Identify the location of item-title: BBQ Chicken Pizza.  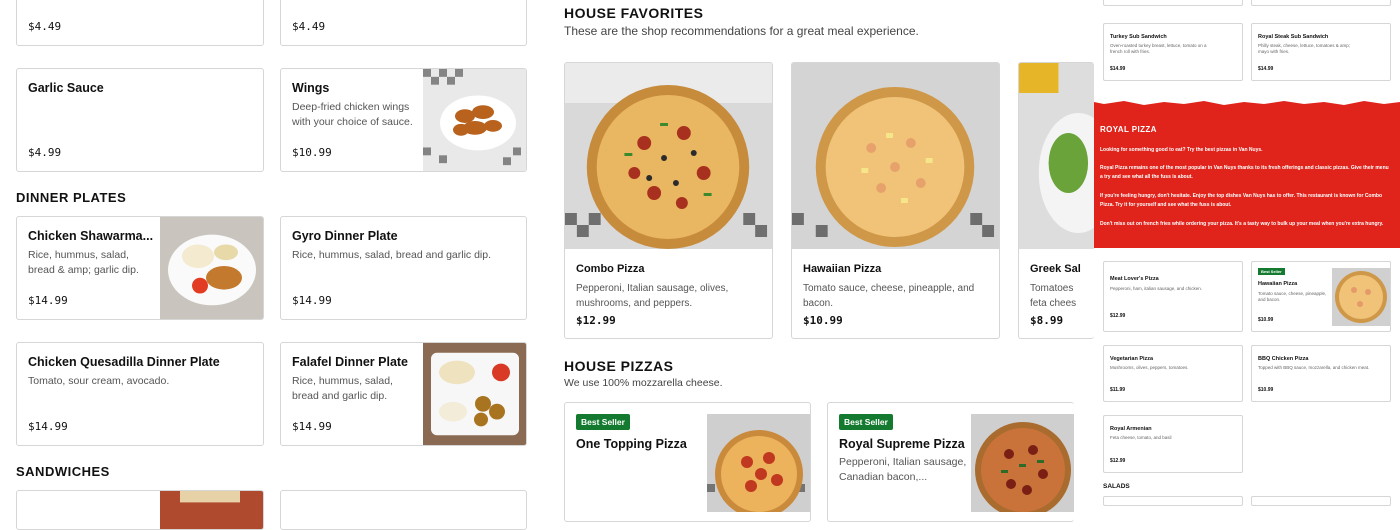
(1283, 359).